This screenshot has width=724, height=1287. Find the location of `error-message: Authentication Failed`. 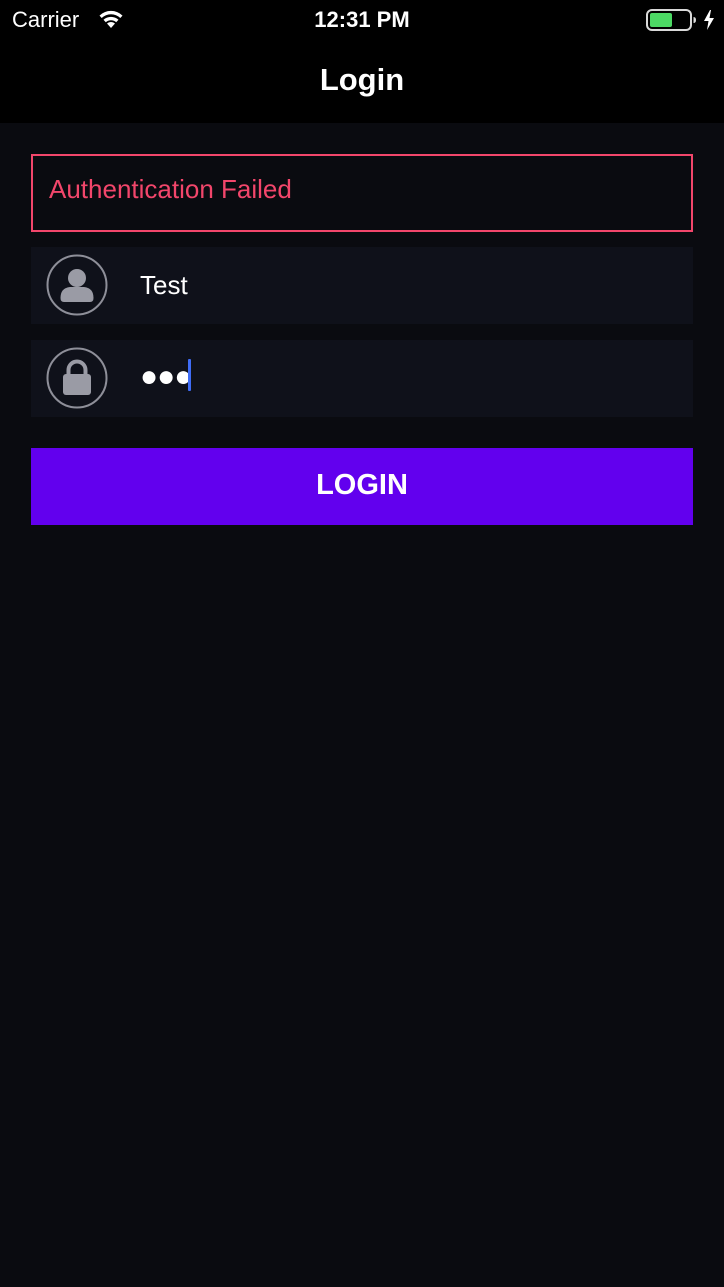

error-message: Authentication Failed is located at coordinates (170, 189).